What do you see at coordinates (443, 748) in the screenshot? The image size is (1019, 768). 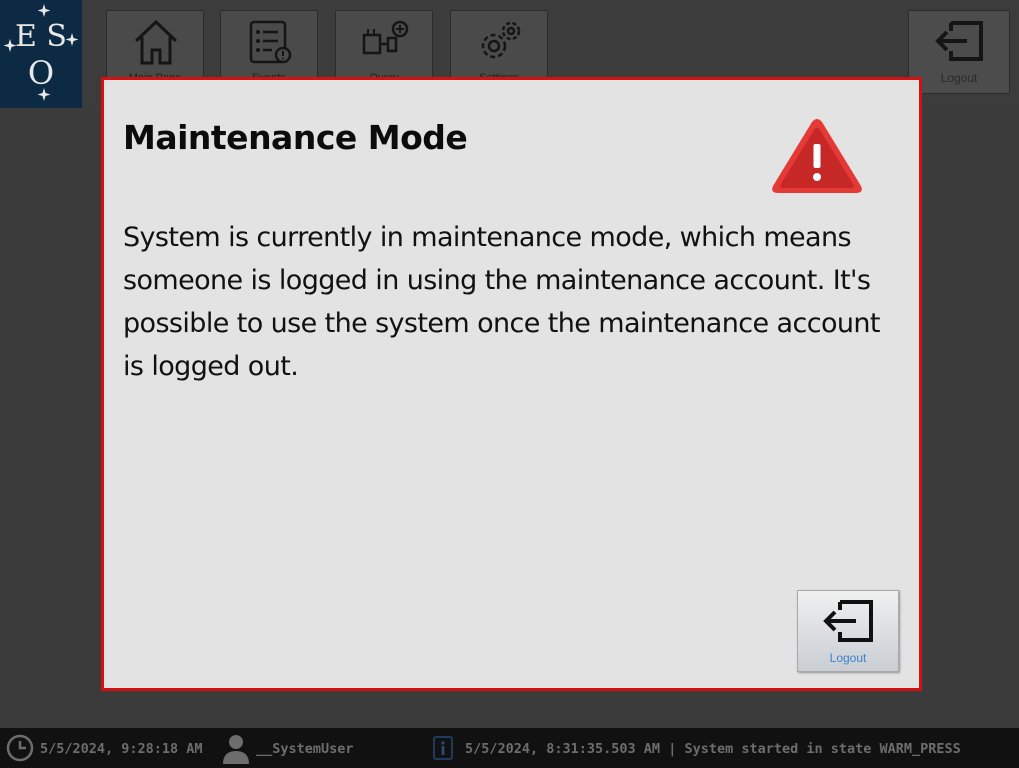 I see `info-icon` at bounding box center [443, 748].